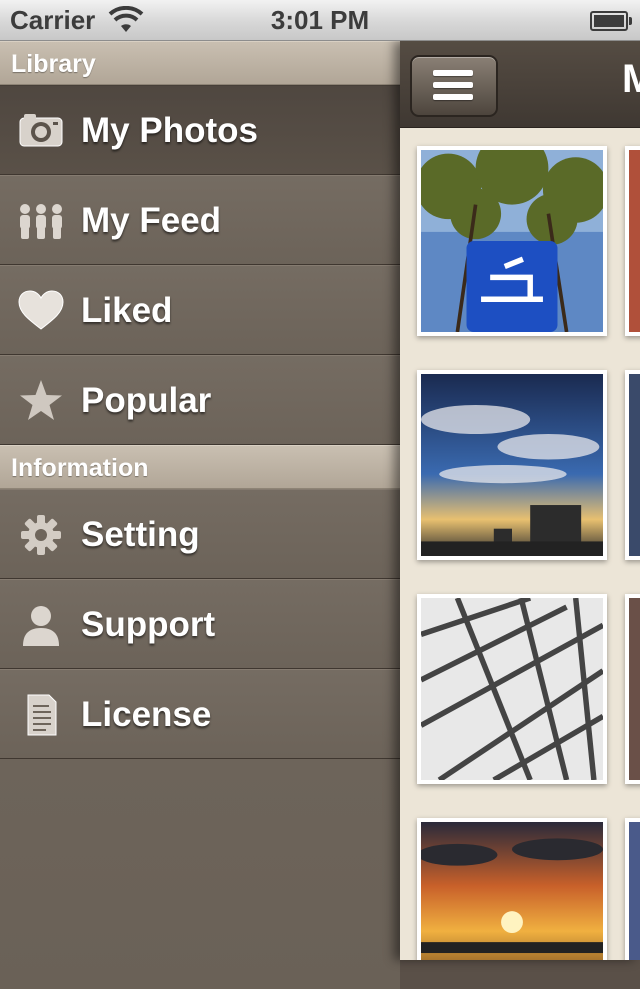 The height and width of the screenshot is (989, 640). Describe the element at coordinates (169, 130) in the screenshot. I see `menu-label: My Photos` at that location.